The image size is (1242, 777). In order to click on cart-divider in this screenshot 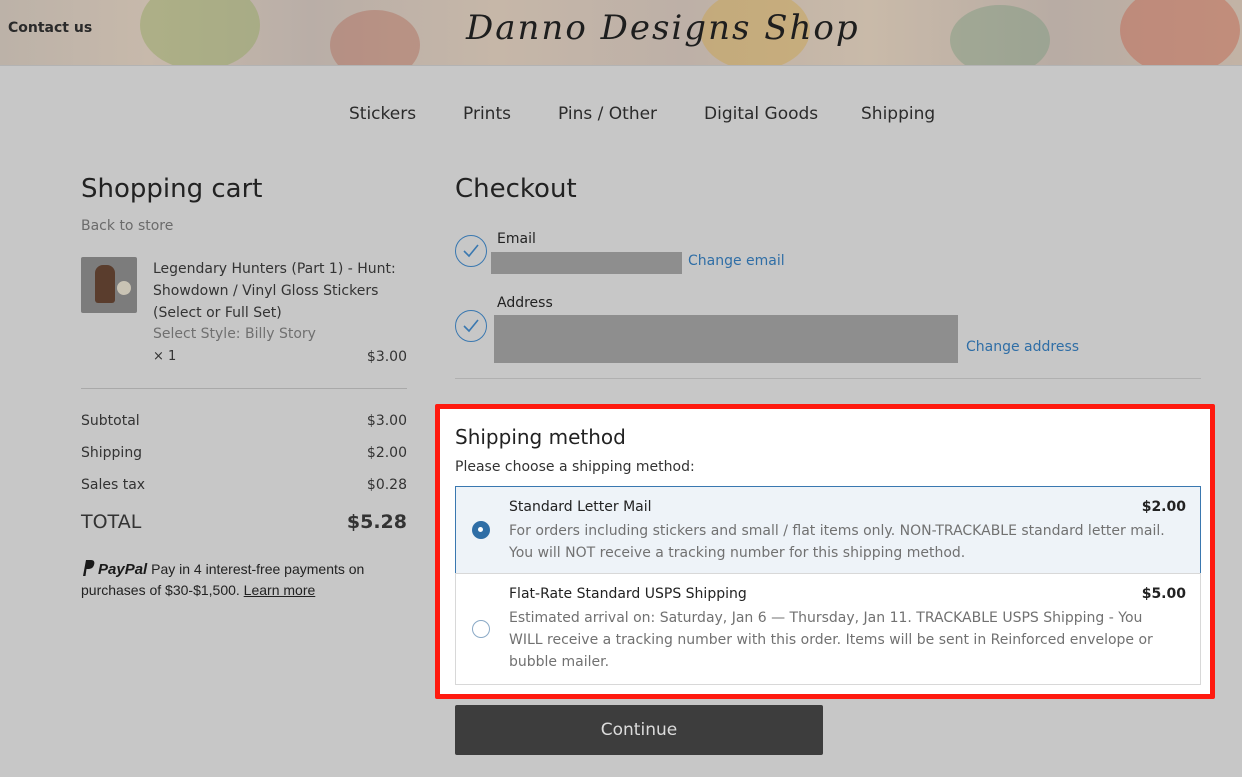, I will do `click(244, 388)`.